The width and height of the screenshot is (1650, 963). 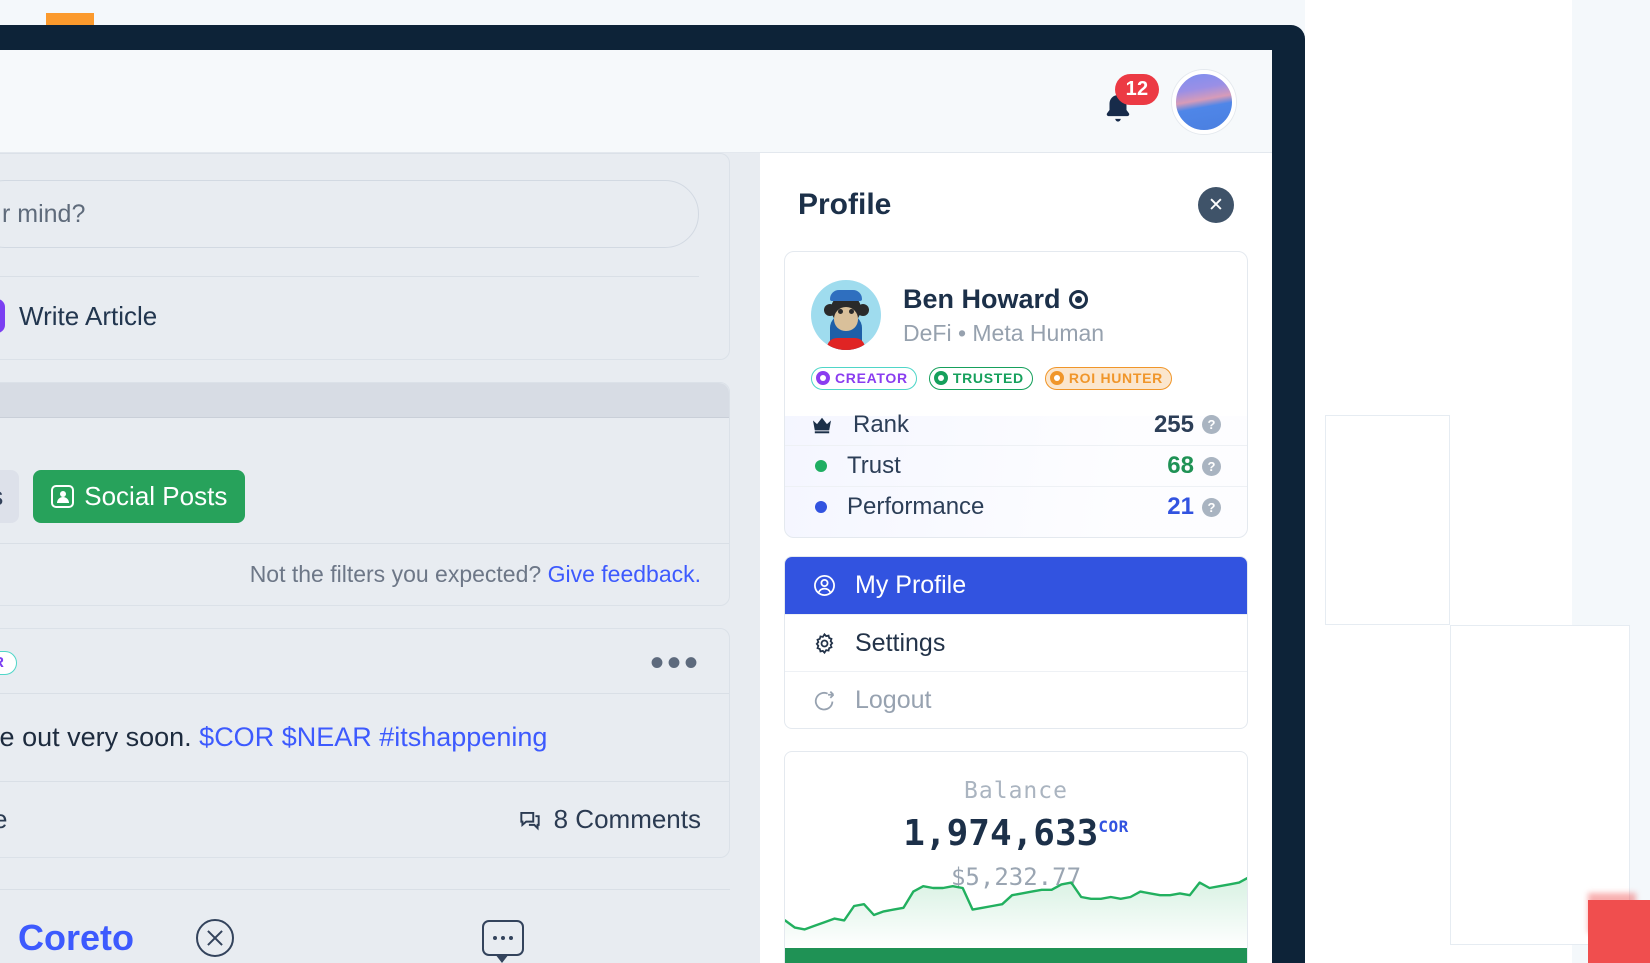 What do you see at coordinates (893, 699) in the screenshot?
I see `menu-item-label: Logout` at bounding box center [893, 699].